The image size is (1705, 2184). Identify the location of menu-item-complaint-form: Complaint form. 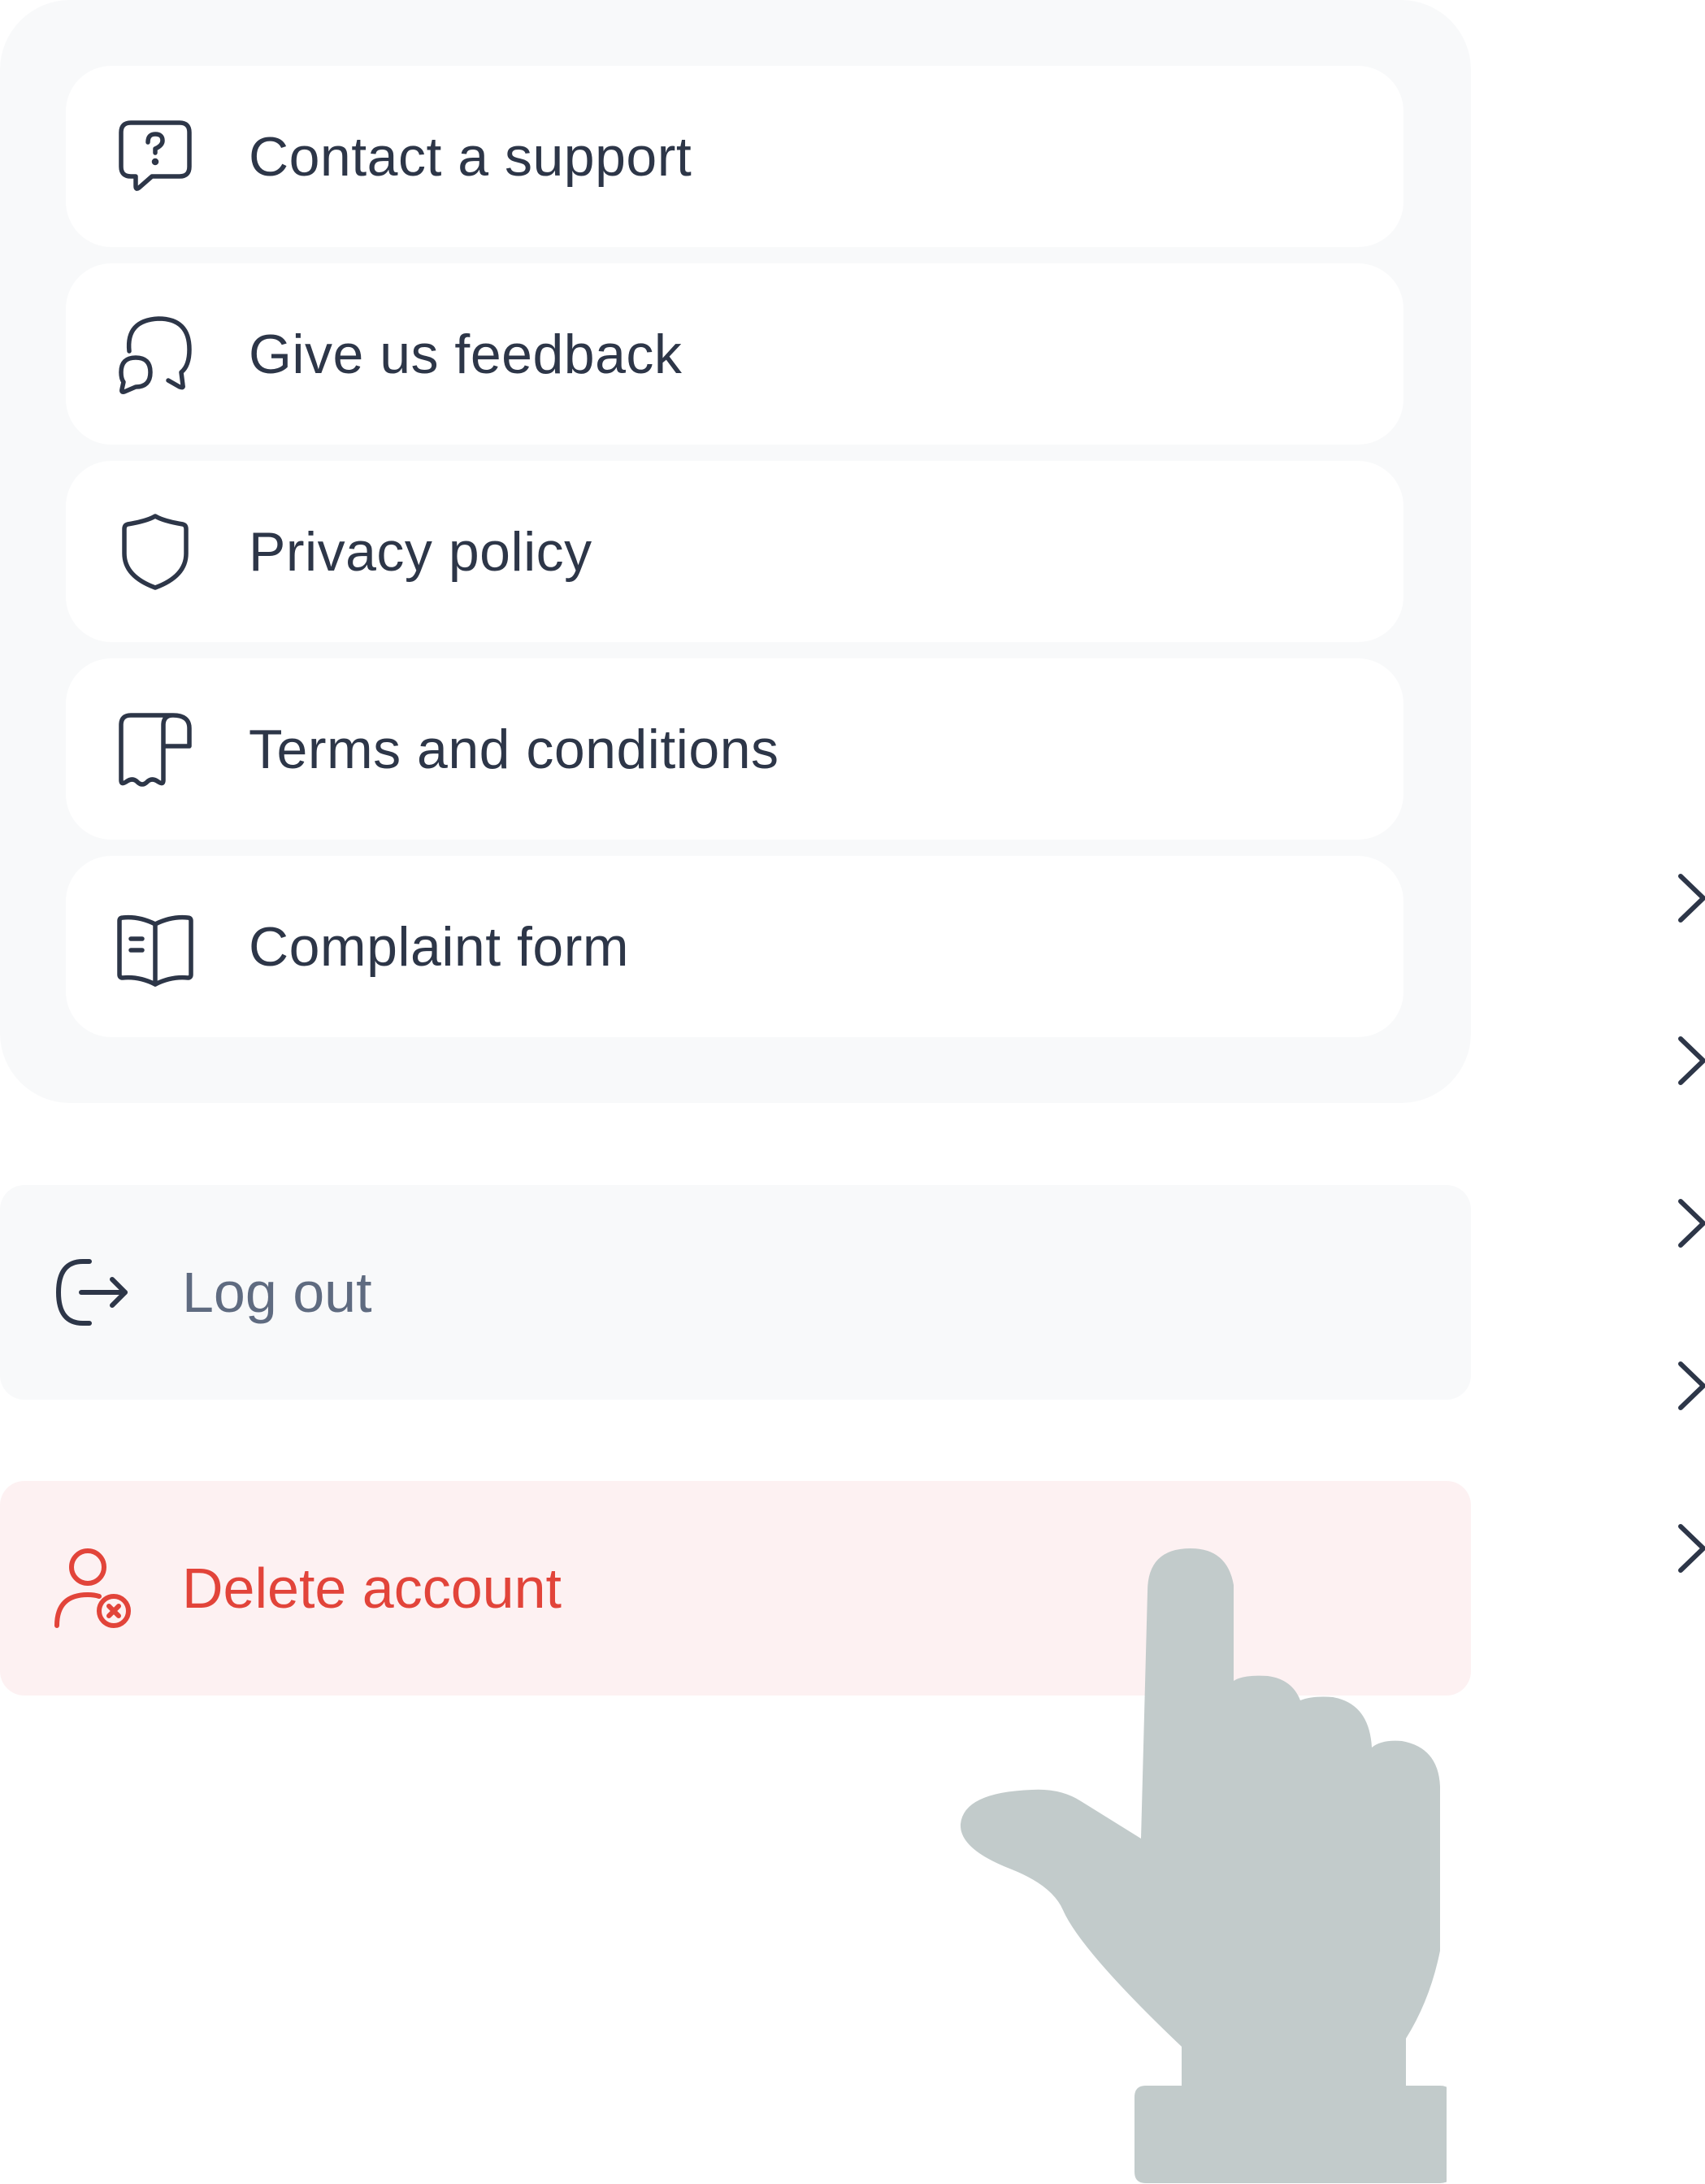
(734, 947).